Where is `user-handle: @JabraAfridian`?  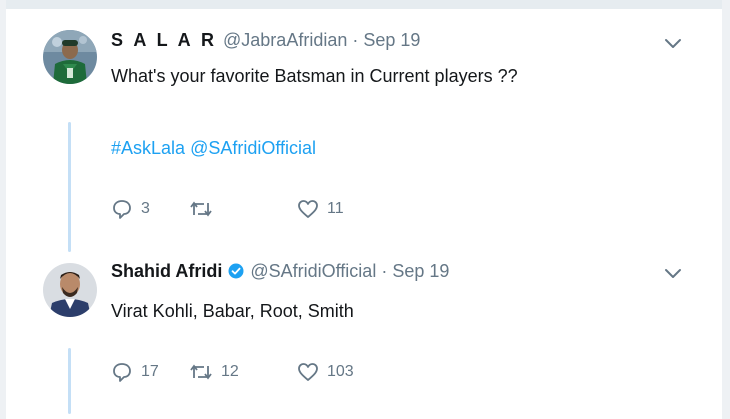 user-handle: @JabraAfridian is located at coordinates (285, 40).